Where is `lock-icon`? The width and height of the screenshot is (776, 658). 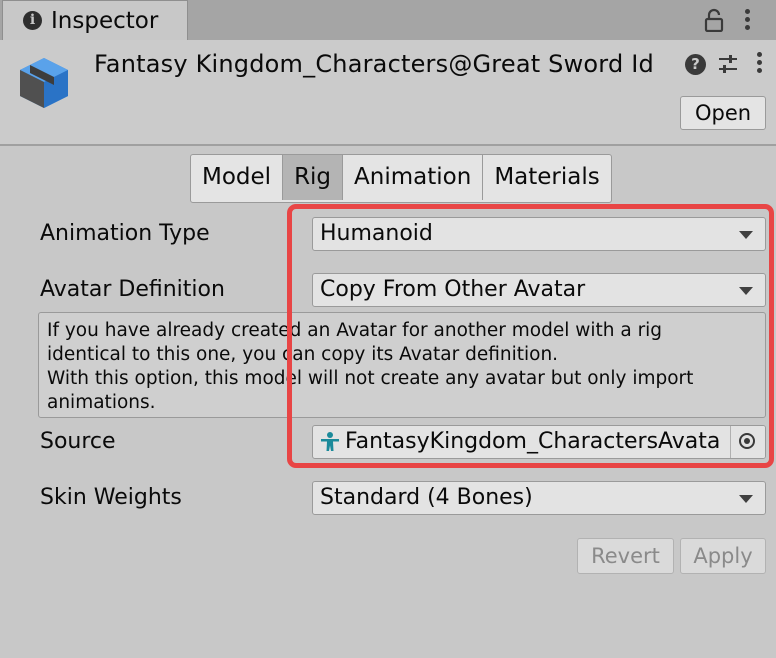
lock-icon is located at coordinates (714, 20).